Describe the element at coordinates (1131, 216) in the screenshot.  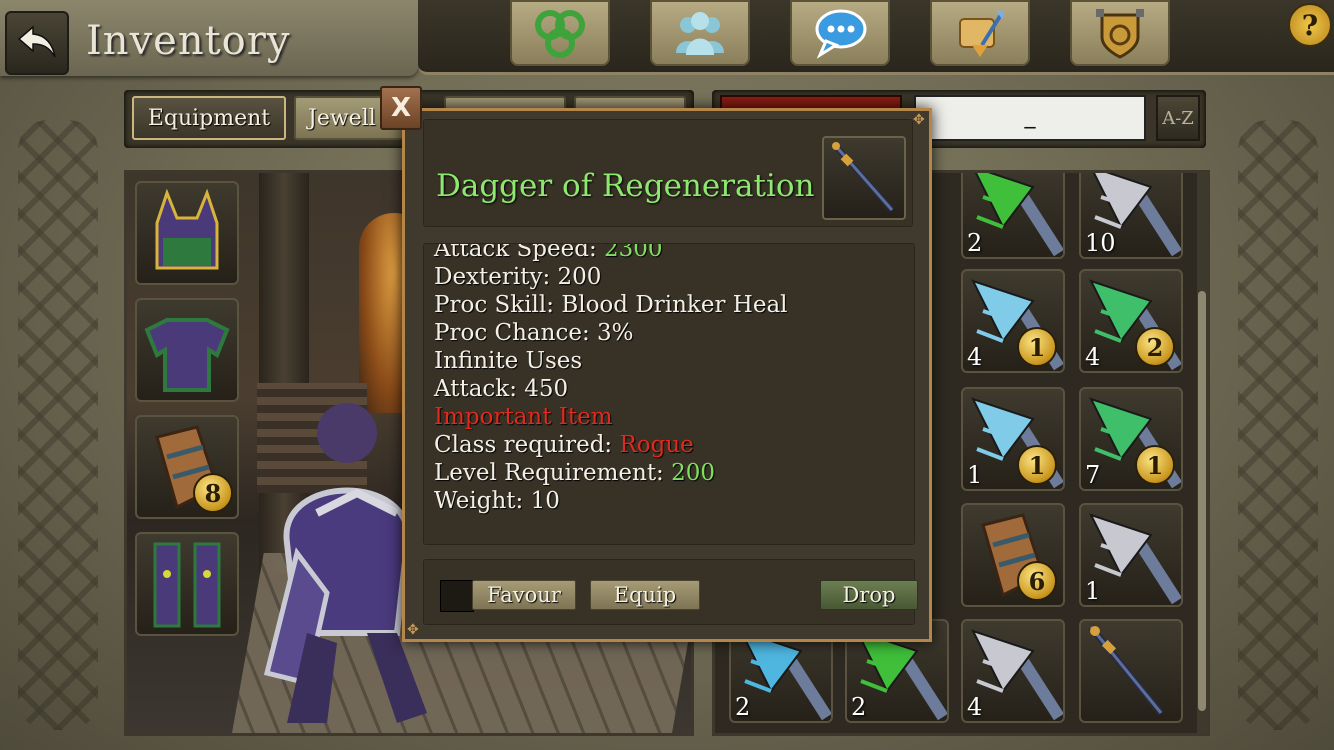
I see `inventory-slot: 10` at that location.